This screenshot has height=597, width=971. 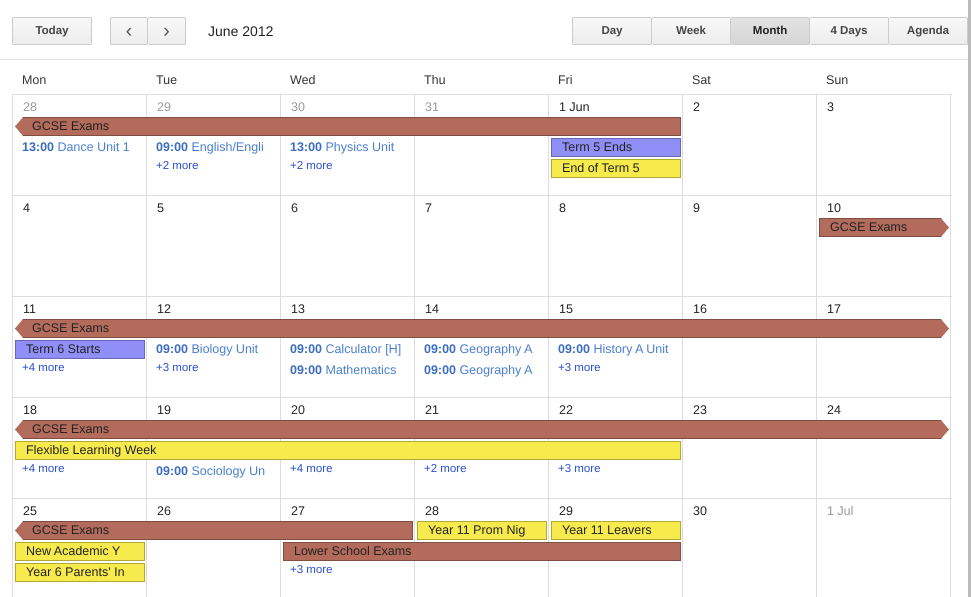 What do you see at coordinates (214, 349) in the screenshot?
I see `timed-event: 09:00 Biology Unit` at bounding box center [214, 349].